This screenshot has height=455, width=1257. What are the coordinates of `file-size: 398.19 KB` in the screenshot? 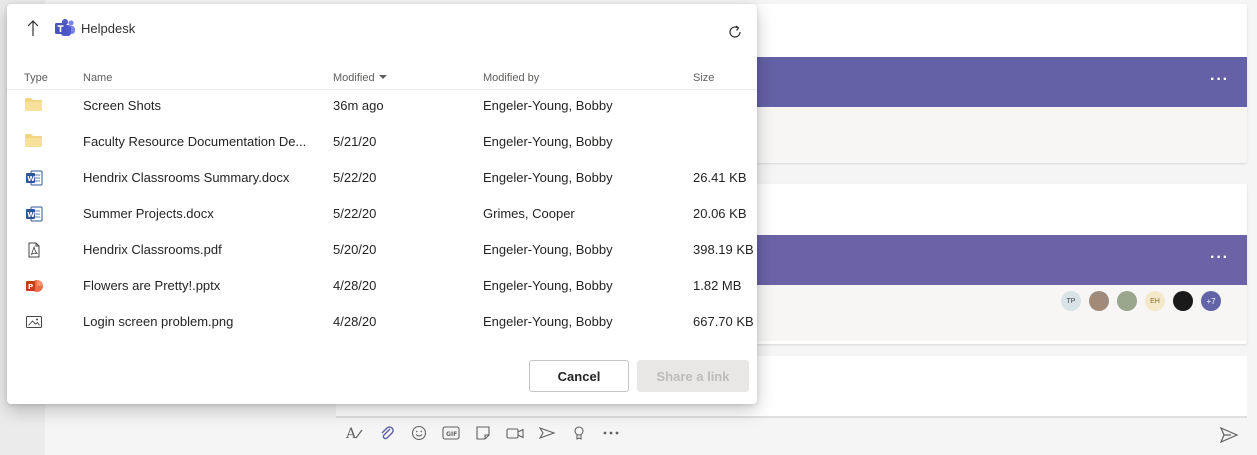 It's located at (723, 249).